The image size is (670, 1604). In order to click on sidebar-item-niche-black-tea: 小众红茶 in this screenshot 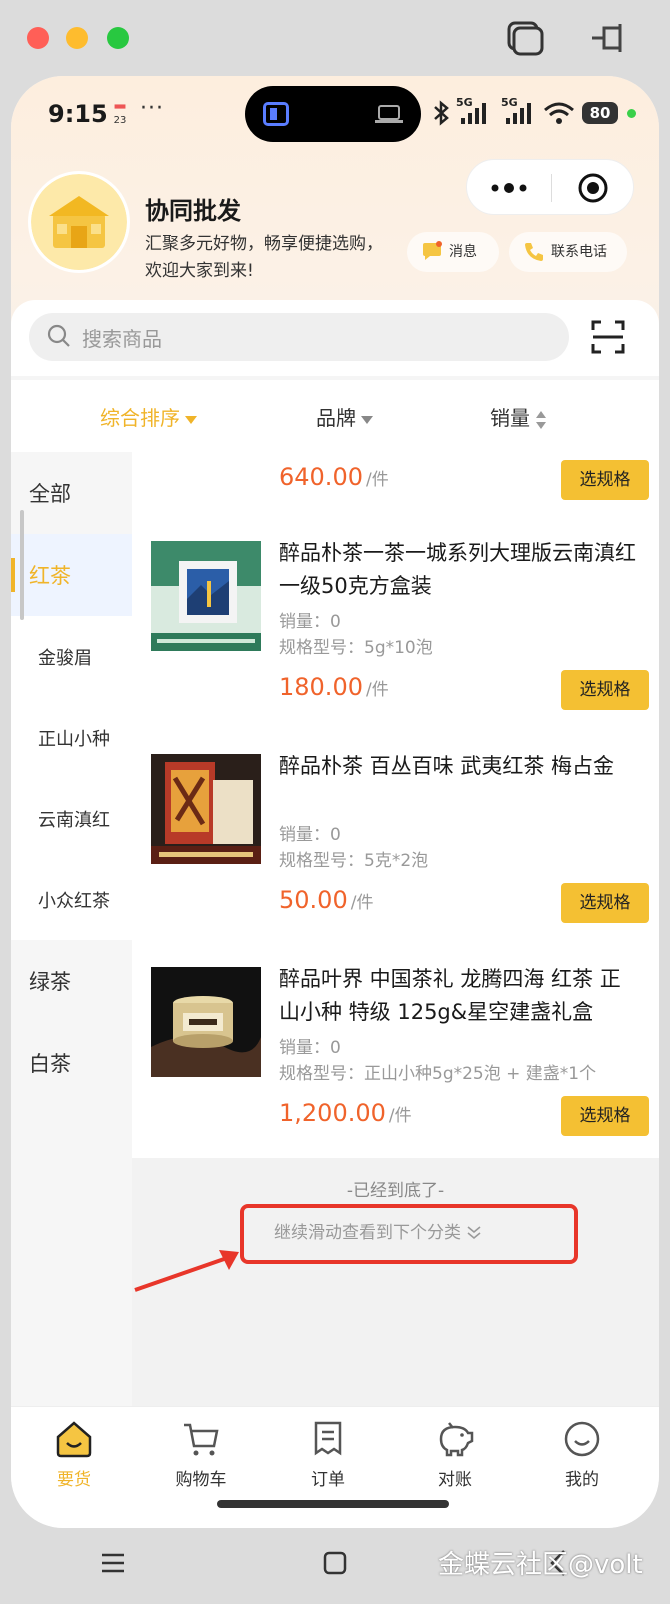, I will do `click(71, 900)`.